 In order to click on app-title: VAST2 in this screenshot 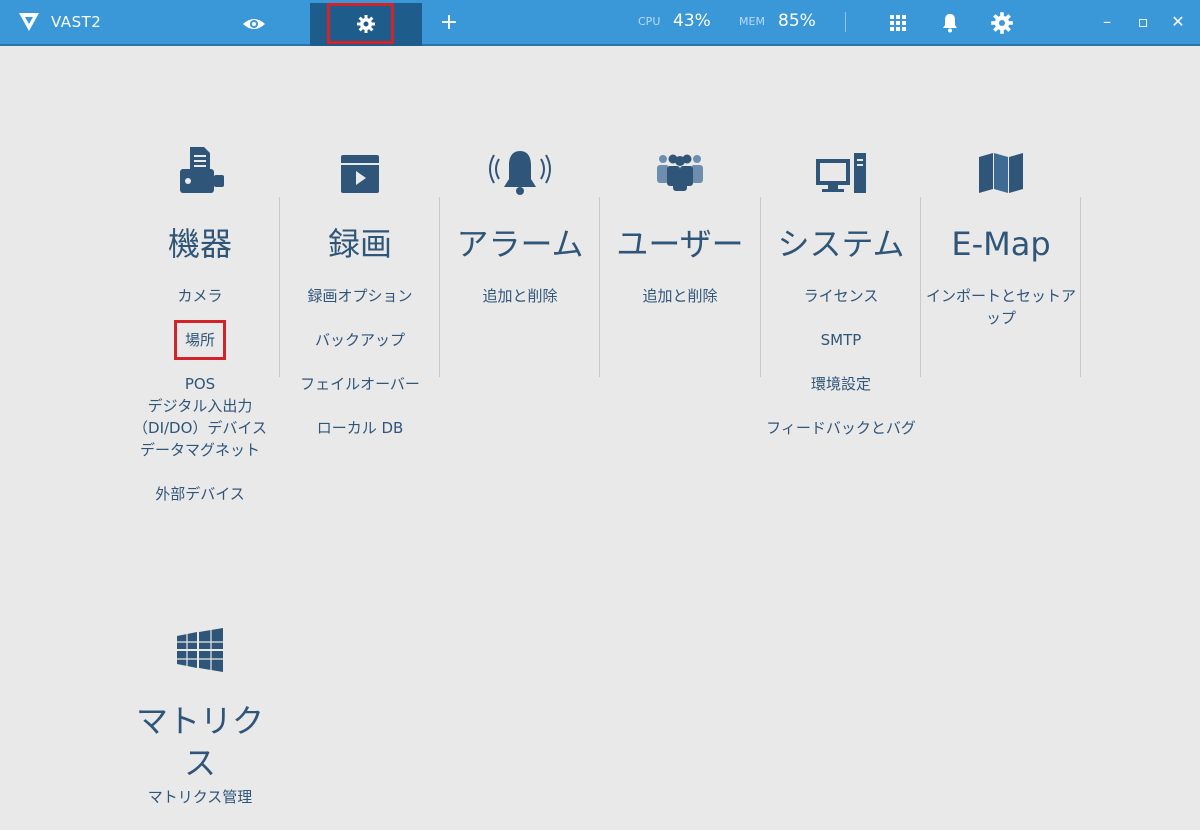, I will do `click(76, 22)`.